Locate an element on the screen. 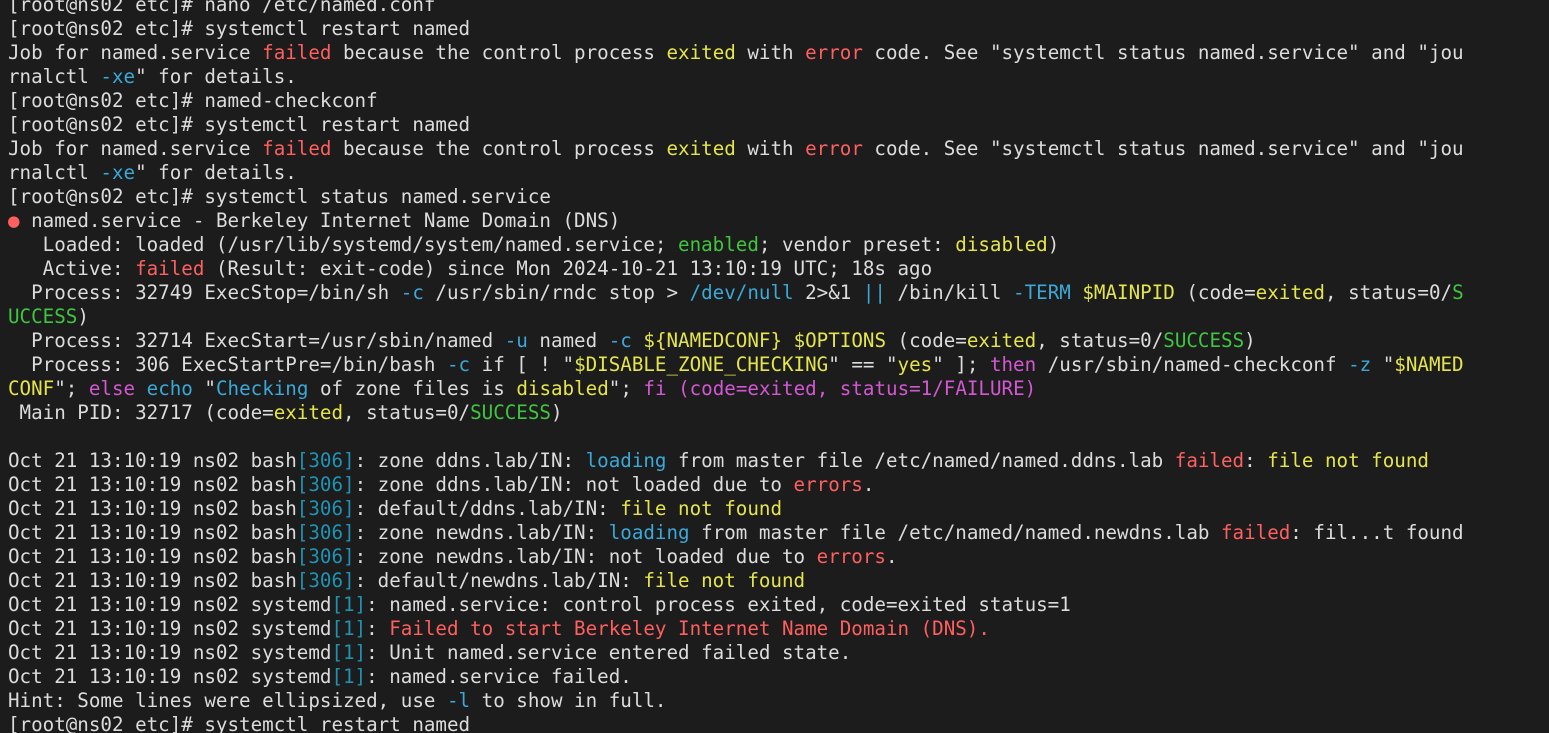  terminal-text-segment: Process: 32714 ExecStart=/usr/sbin/named is located at coordinates (256, 340).